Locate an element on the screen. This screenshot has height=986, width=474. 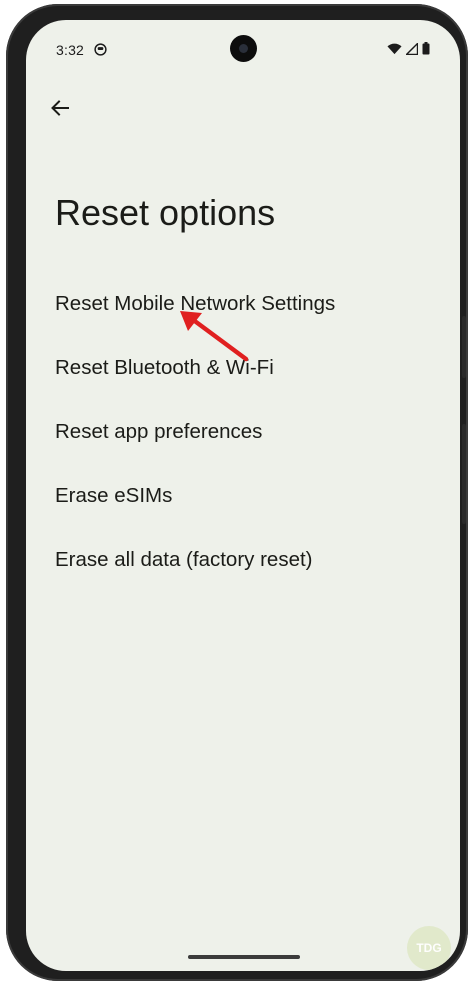
option-reset-app-preferences: Reset app preferences is located at coordinates (243, 432).